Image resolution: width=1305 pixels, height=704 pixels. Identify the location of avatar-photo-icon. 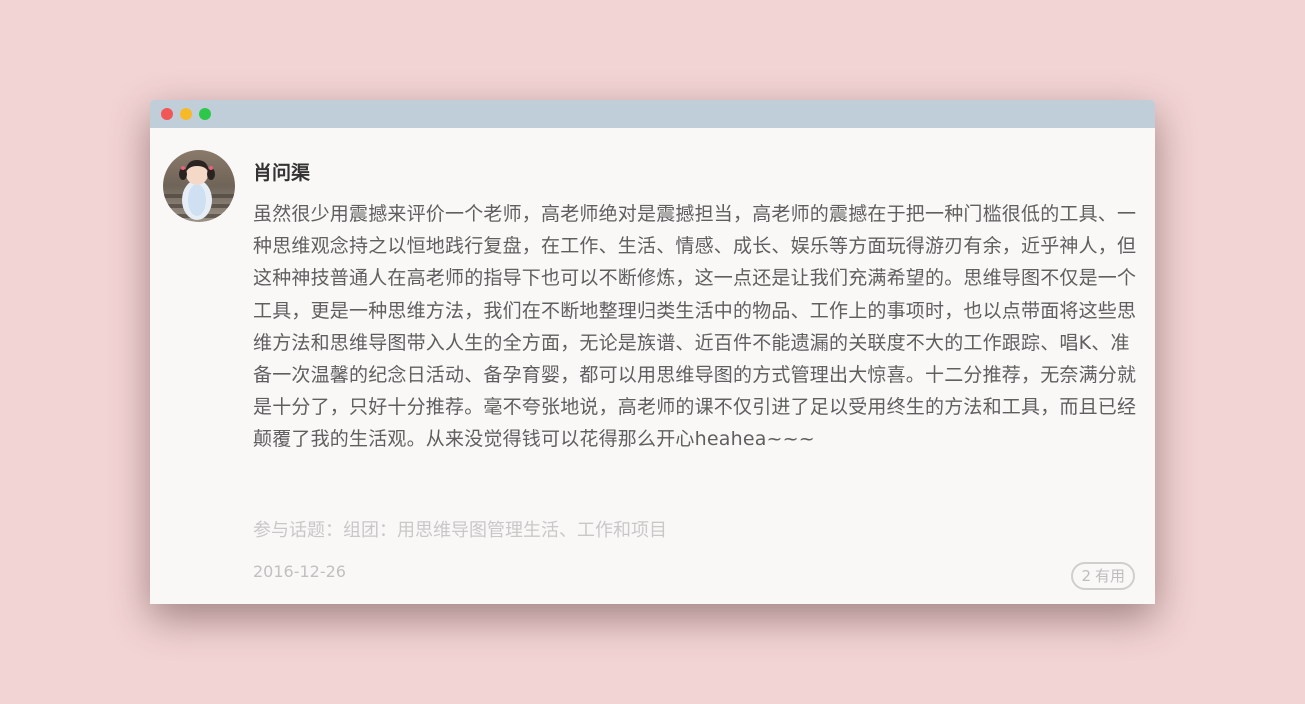
(199, 186).